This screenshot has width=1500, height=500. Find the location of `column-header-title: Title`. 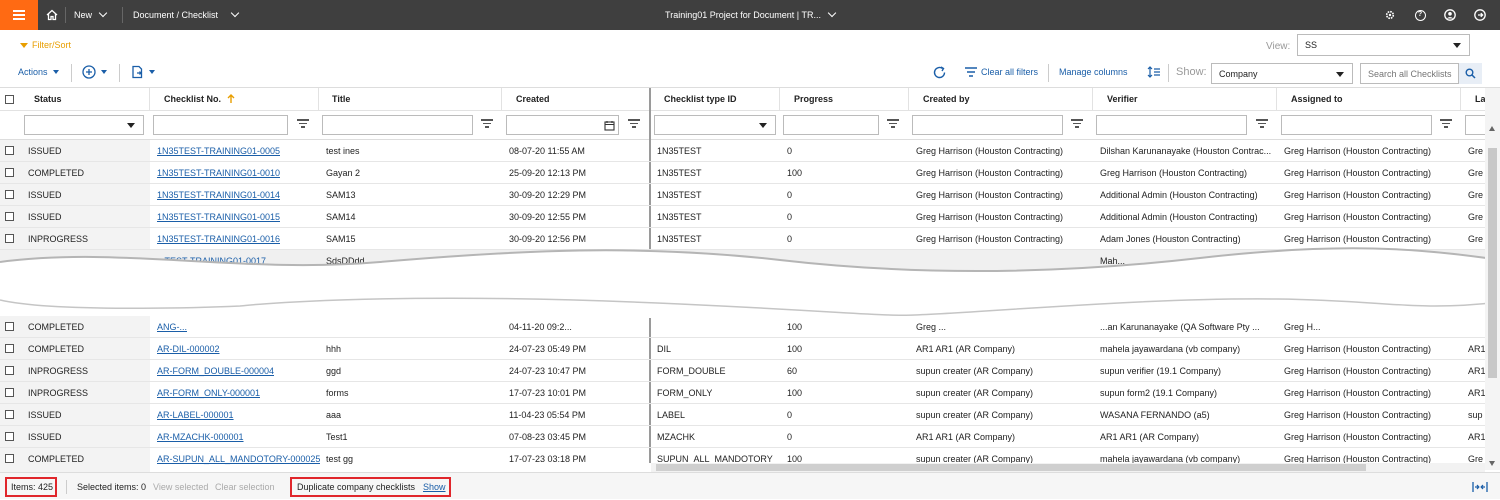

column-header-title: Title is located at coordinates (410, 99).